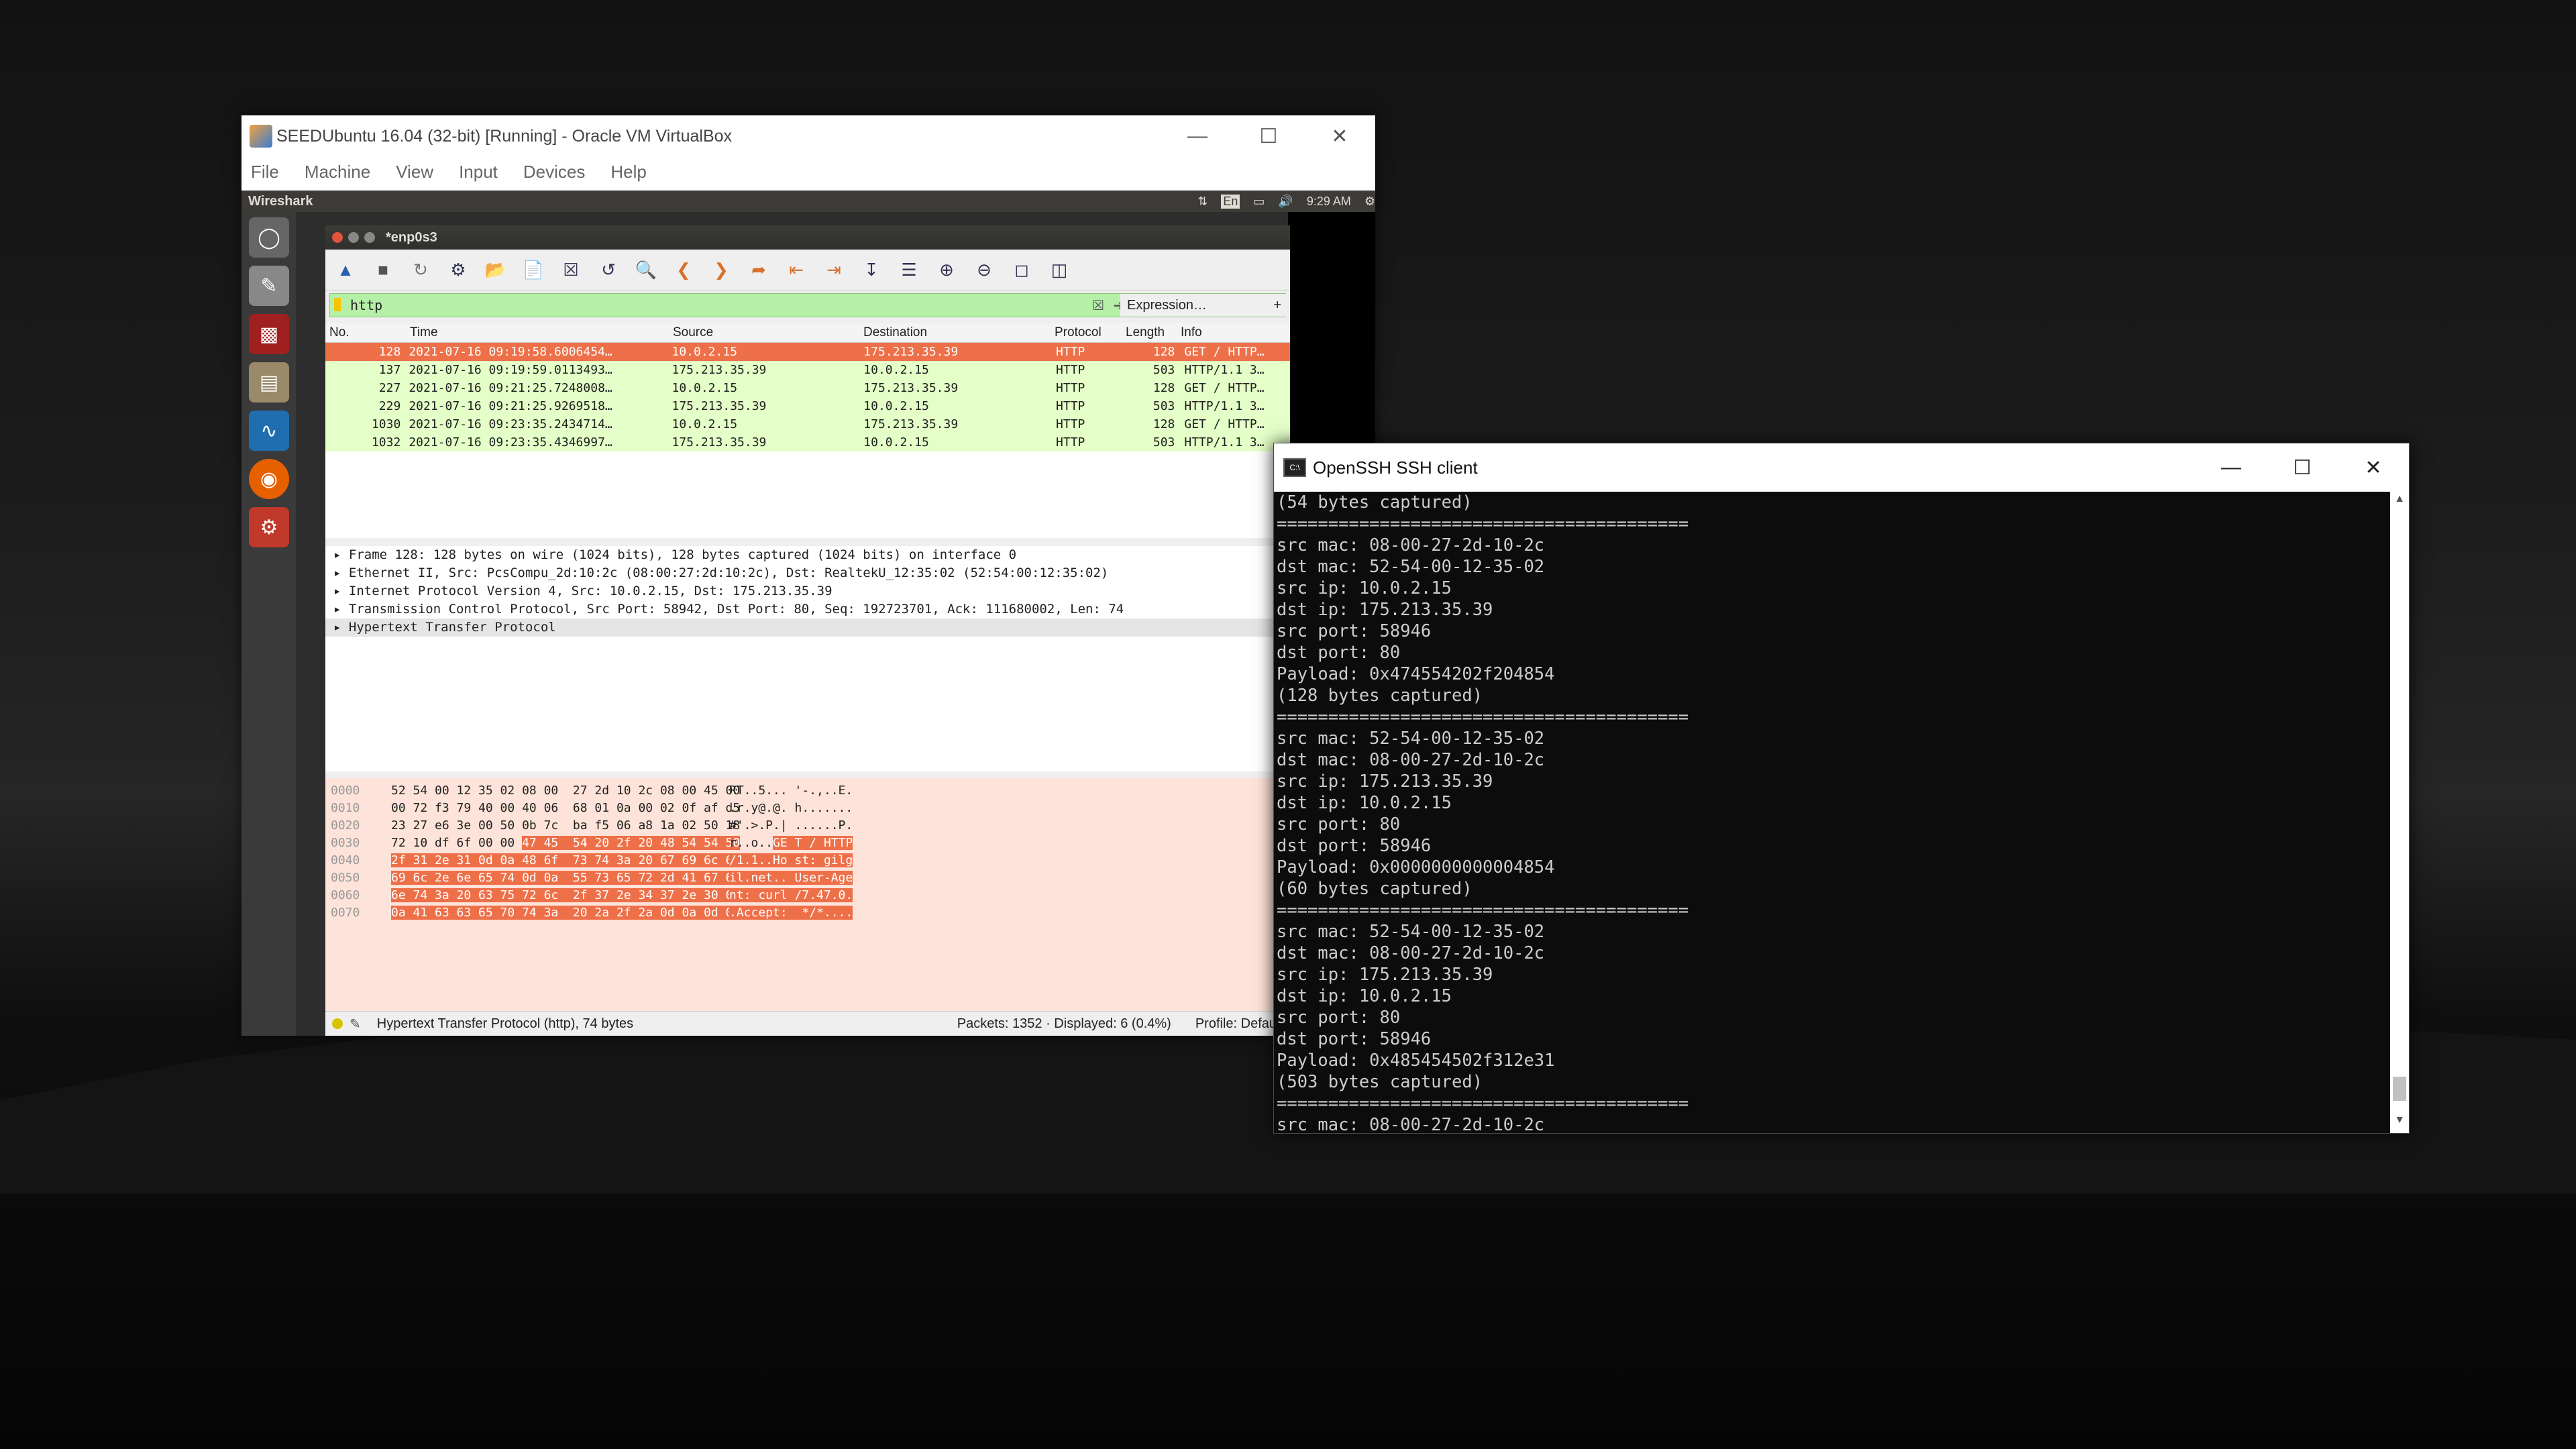  Describe the element at coordinates (337, 304) in the screenshot. I see `bookmark-icon` at that location.